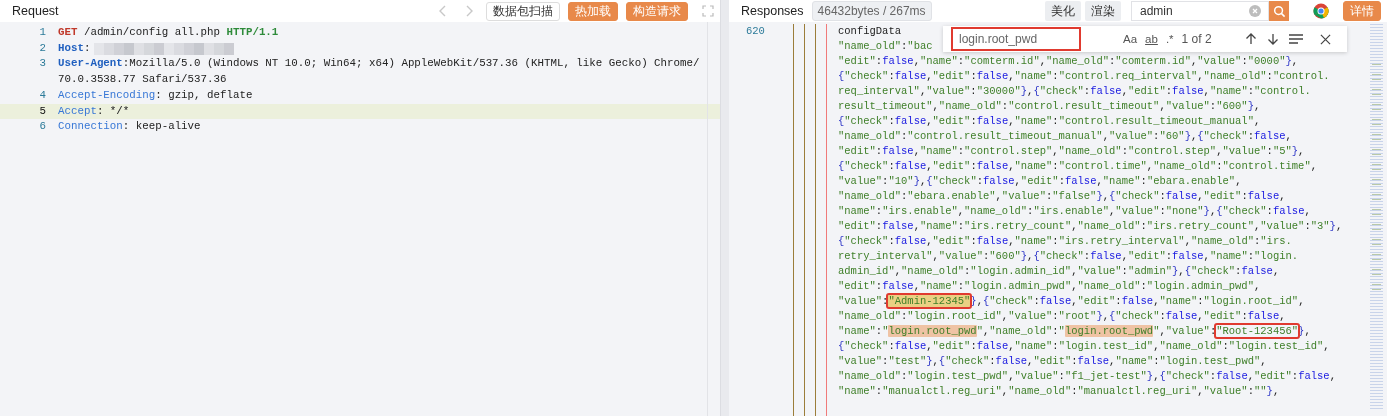 The width and height of the screenshot is (1387, 416). Describe the element at coordinates (42, 111) in the screenshot. I see `line-number: 5` at that location.